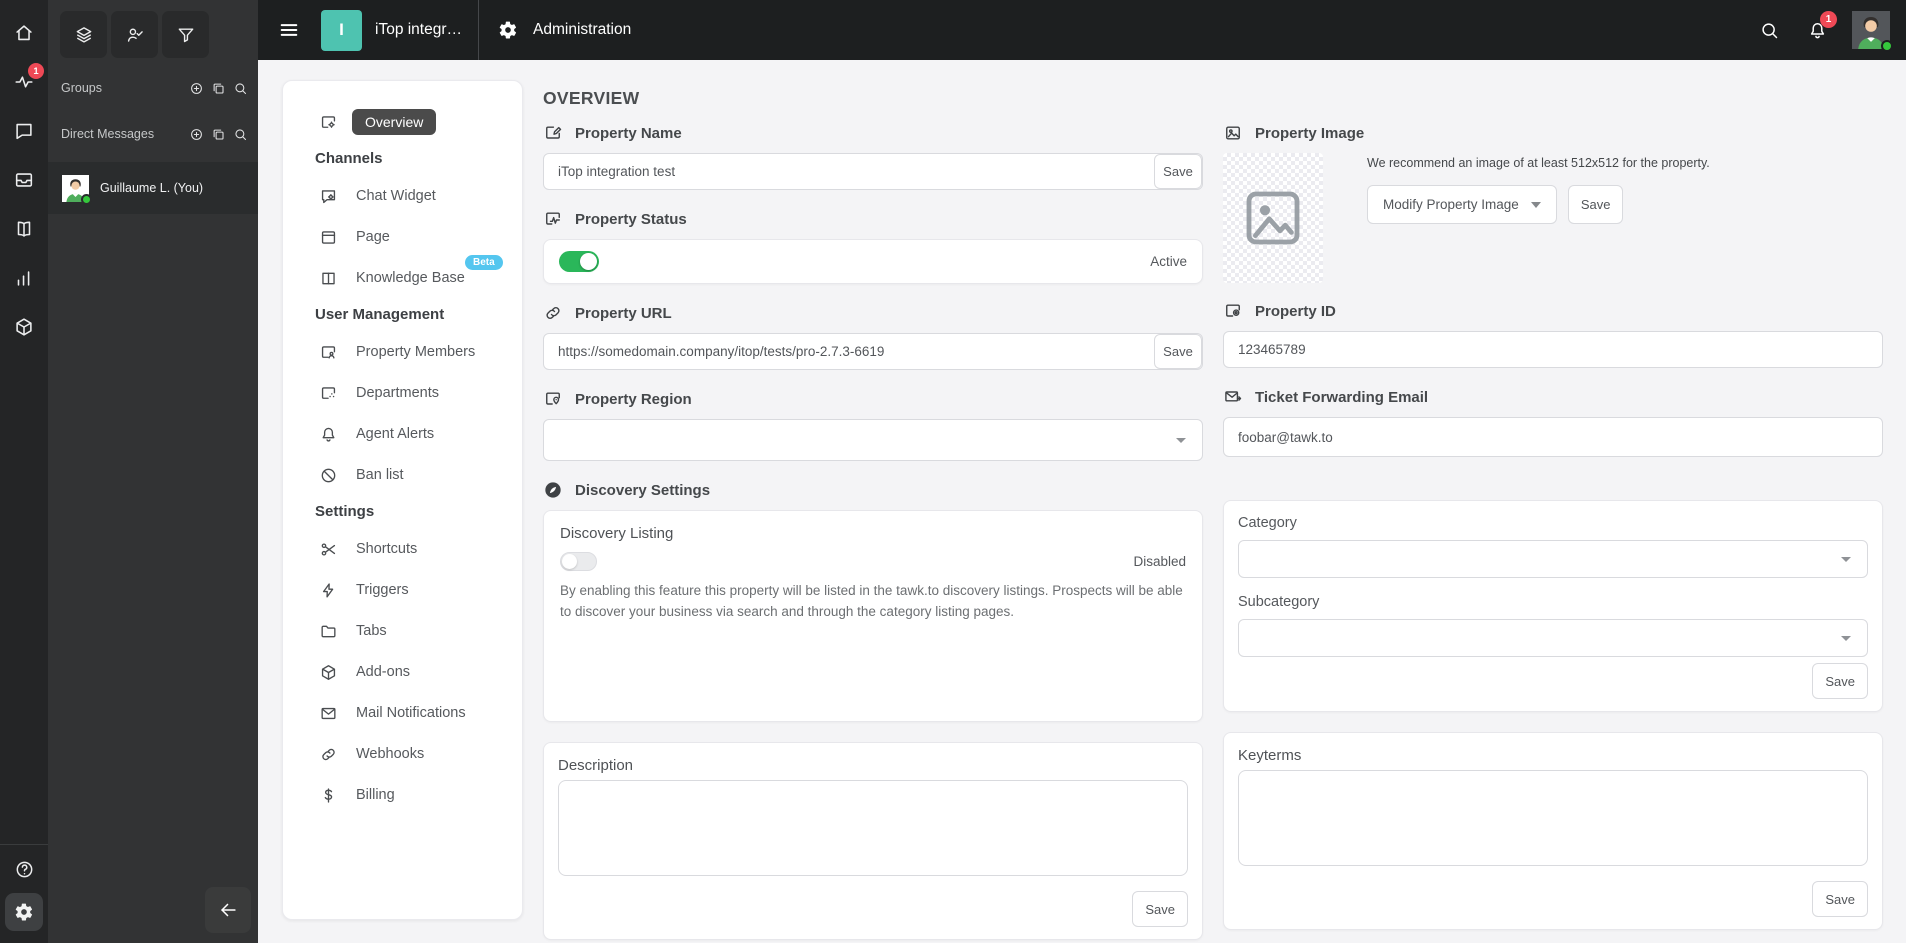  I want to click on search-direct-messages-icon, so click(240, 134).